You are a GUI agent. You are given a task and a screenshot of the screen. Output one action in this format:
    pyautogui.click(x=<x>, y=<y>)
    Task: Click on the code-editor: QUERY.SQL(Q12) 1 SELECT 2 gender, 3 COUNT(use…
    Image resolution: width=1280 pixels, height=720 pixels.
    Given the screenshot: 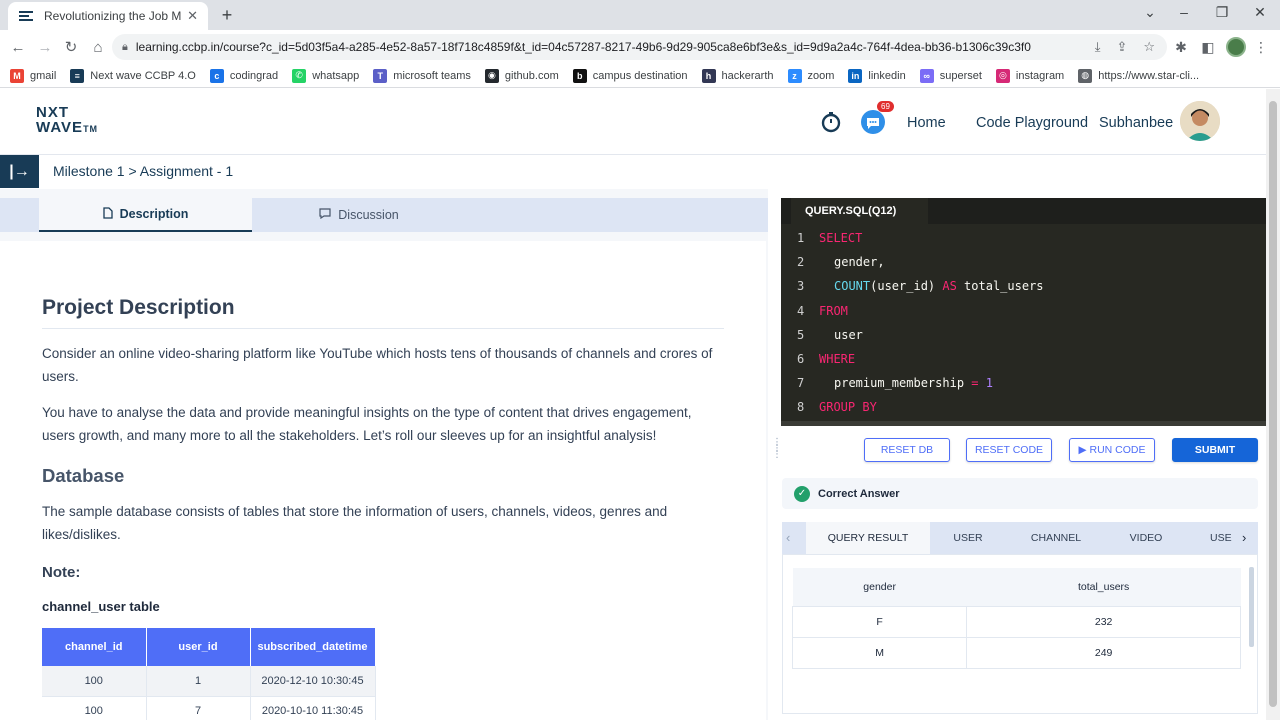 What is the action you would take?
    pyautogui.click(x=1023, y=312)
    